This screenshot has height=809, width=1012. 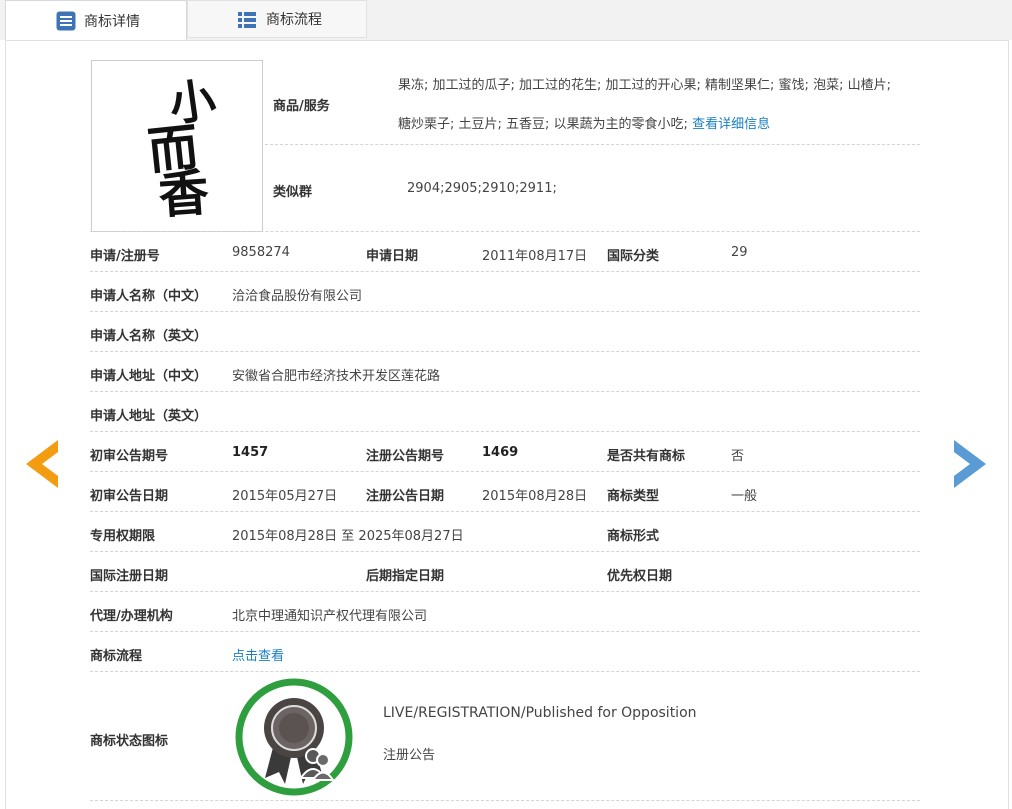 I want to click on applicant-cn-label: 申请人名称（中文）, so click(x=149, y=296).